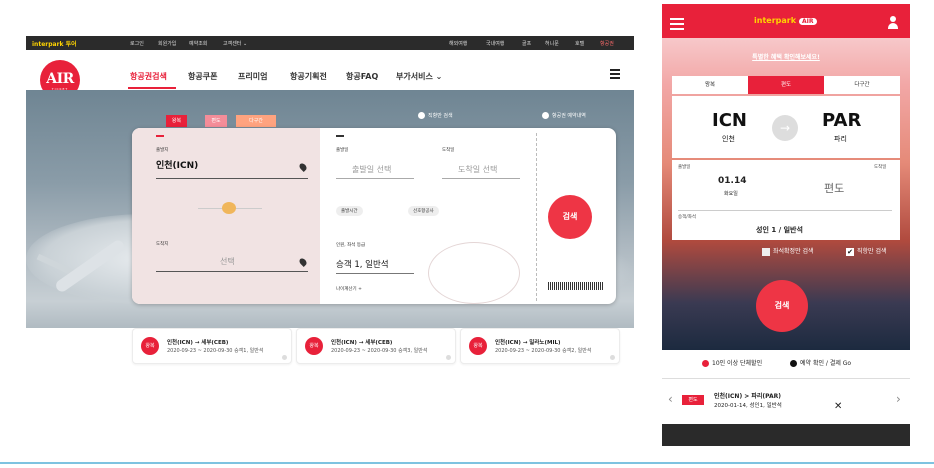 This screenshot has height=468, width=934. I want to click on nav-extra-services: 부가서비스 ⌄, so click(419, 76).